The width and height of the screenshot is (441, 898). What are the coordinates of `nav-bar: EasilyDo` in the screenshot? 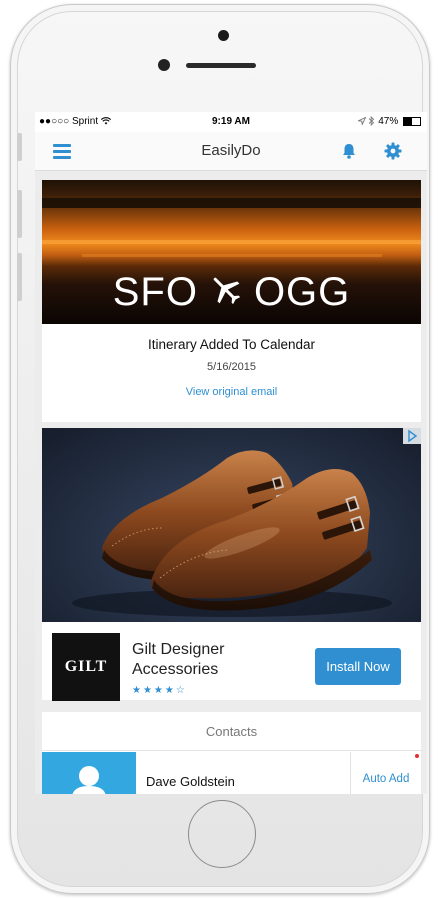 It's located at (231, 151).